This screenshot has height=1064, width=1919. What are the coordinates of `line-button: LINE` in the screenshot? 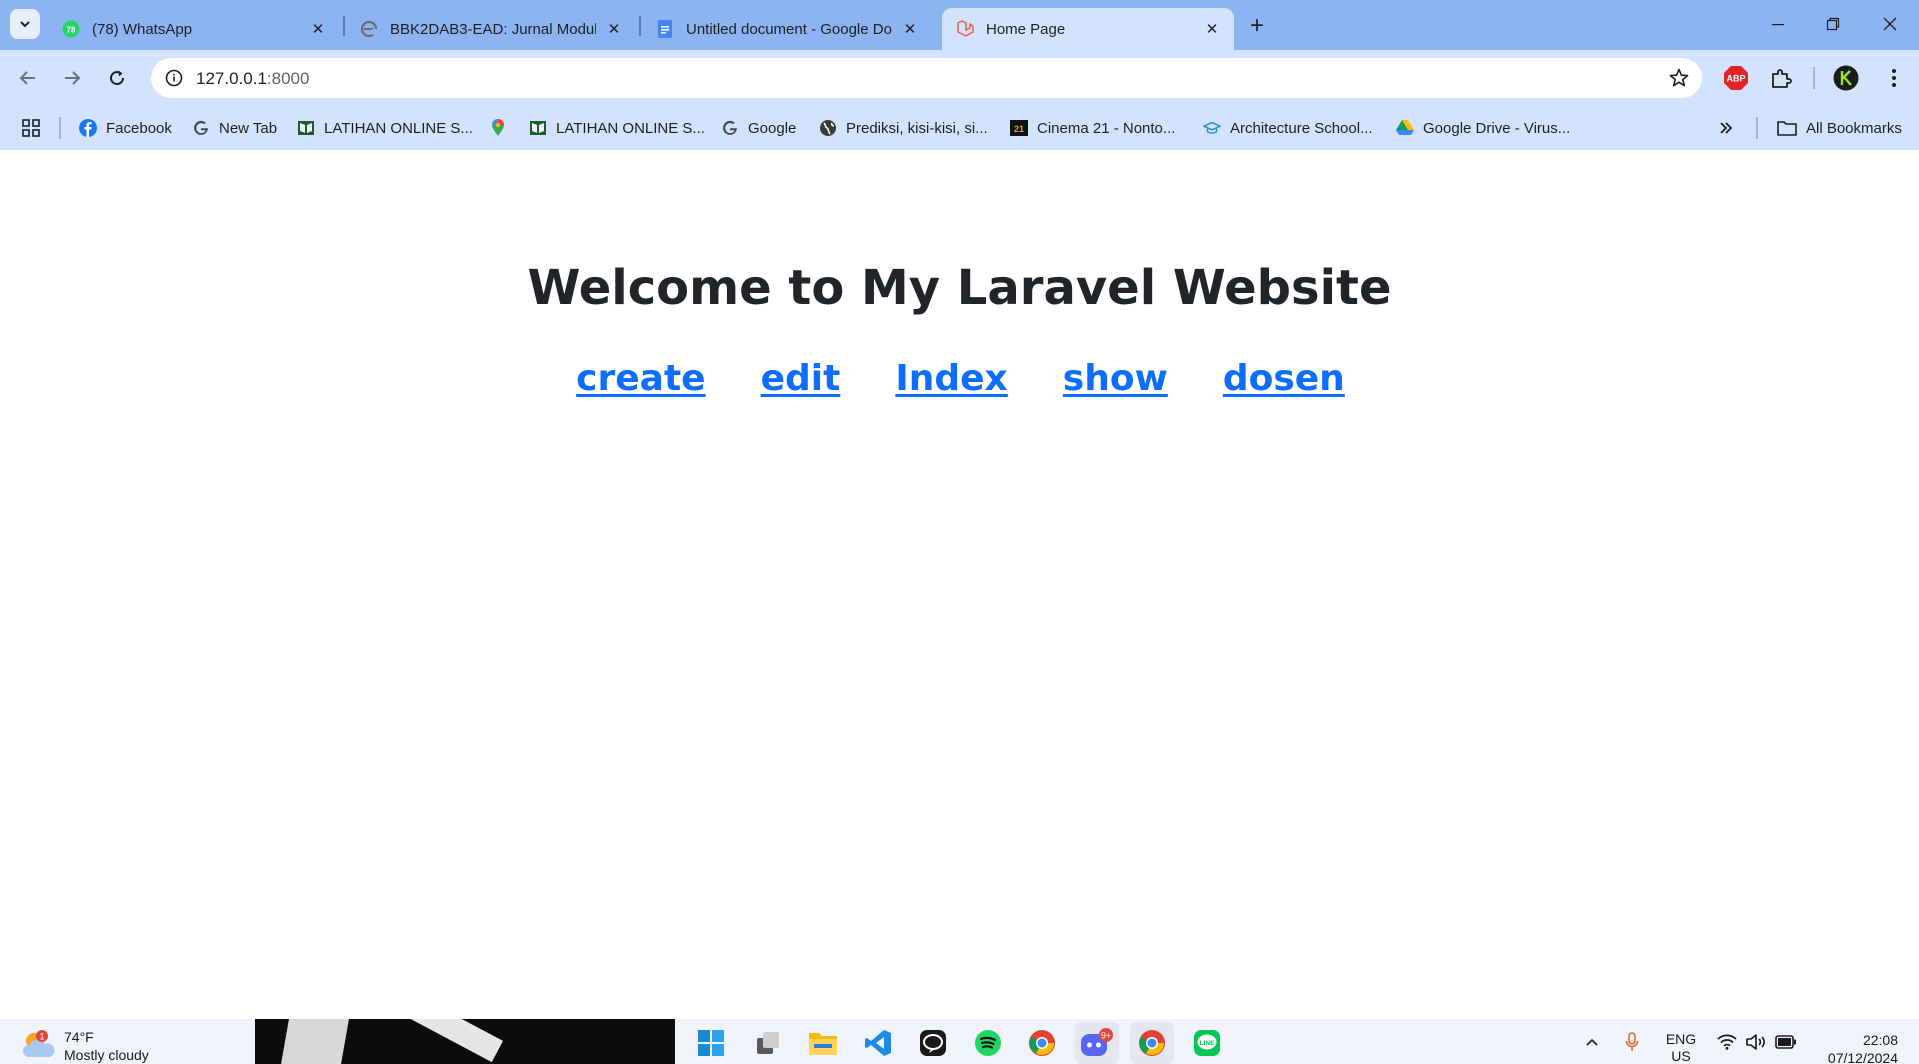 It's located at (1207, 1043).